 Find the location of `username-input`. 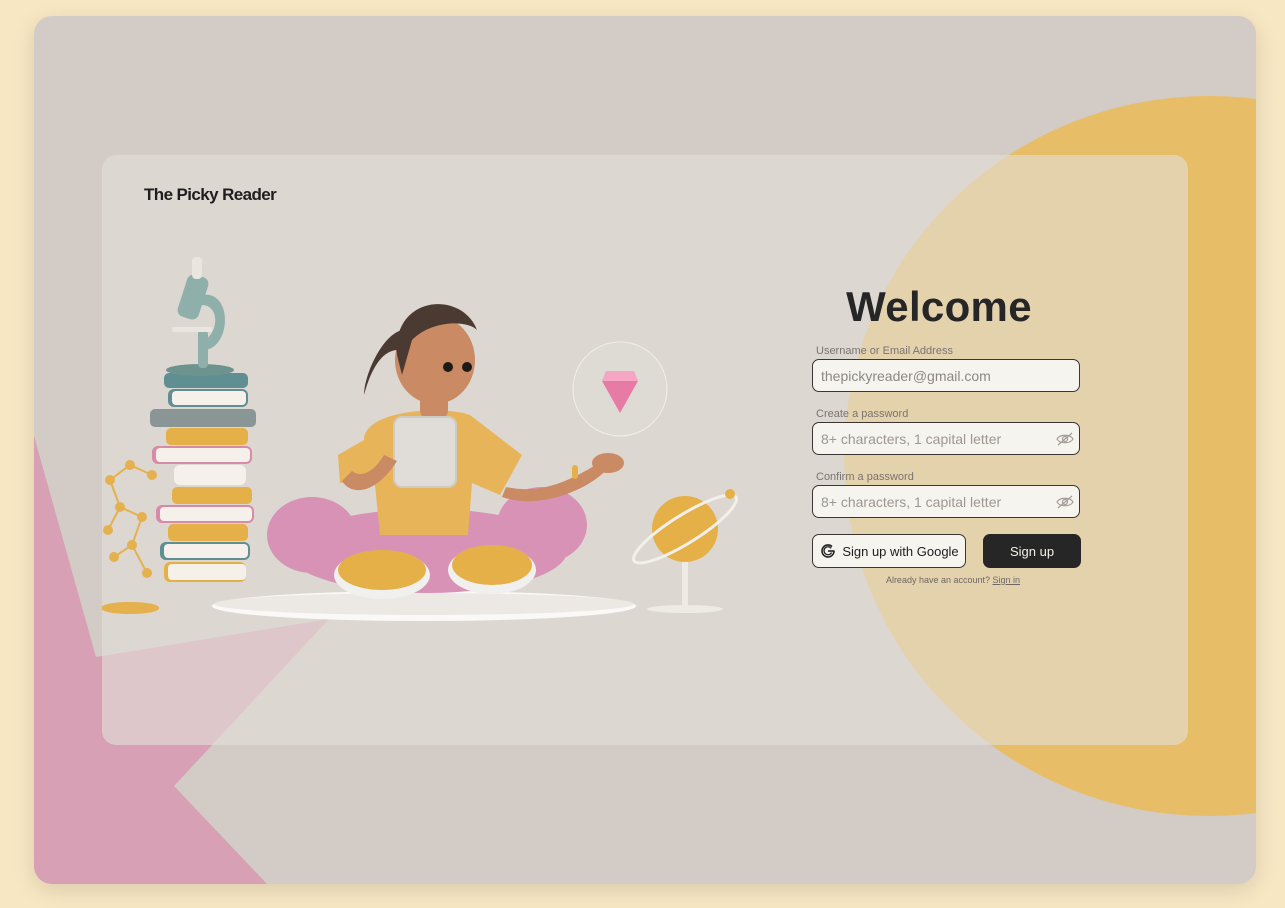

username-input is located at coordinates (946, 375).